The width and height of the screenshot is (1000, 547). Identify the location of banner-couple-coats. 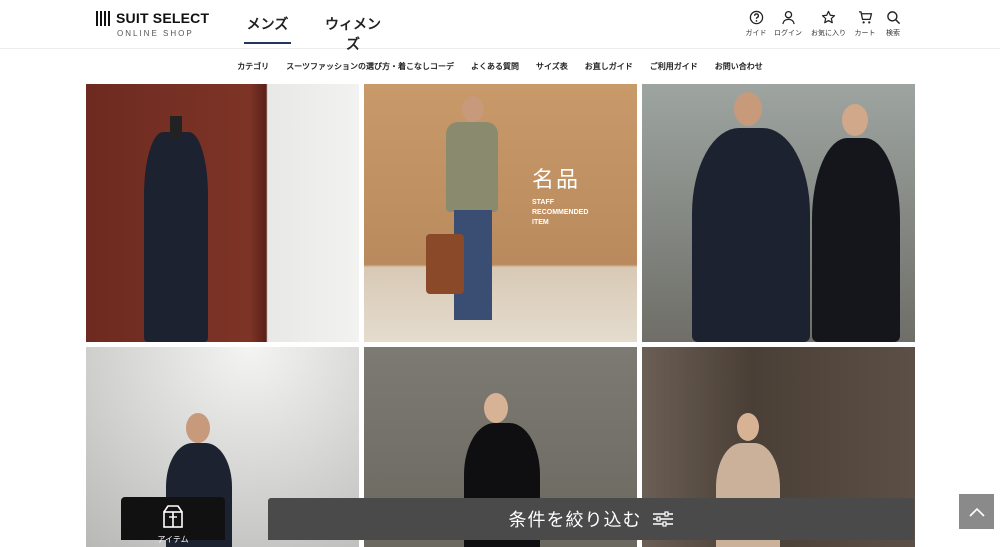
(778, 213).